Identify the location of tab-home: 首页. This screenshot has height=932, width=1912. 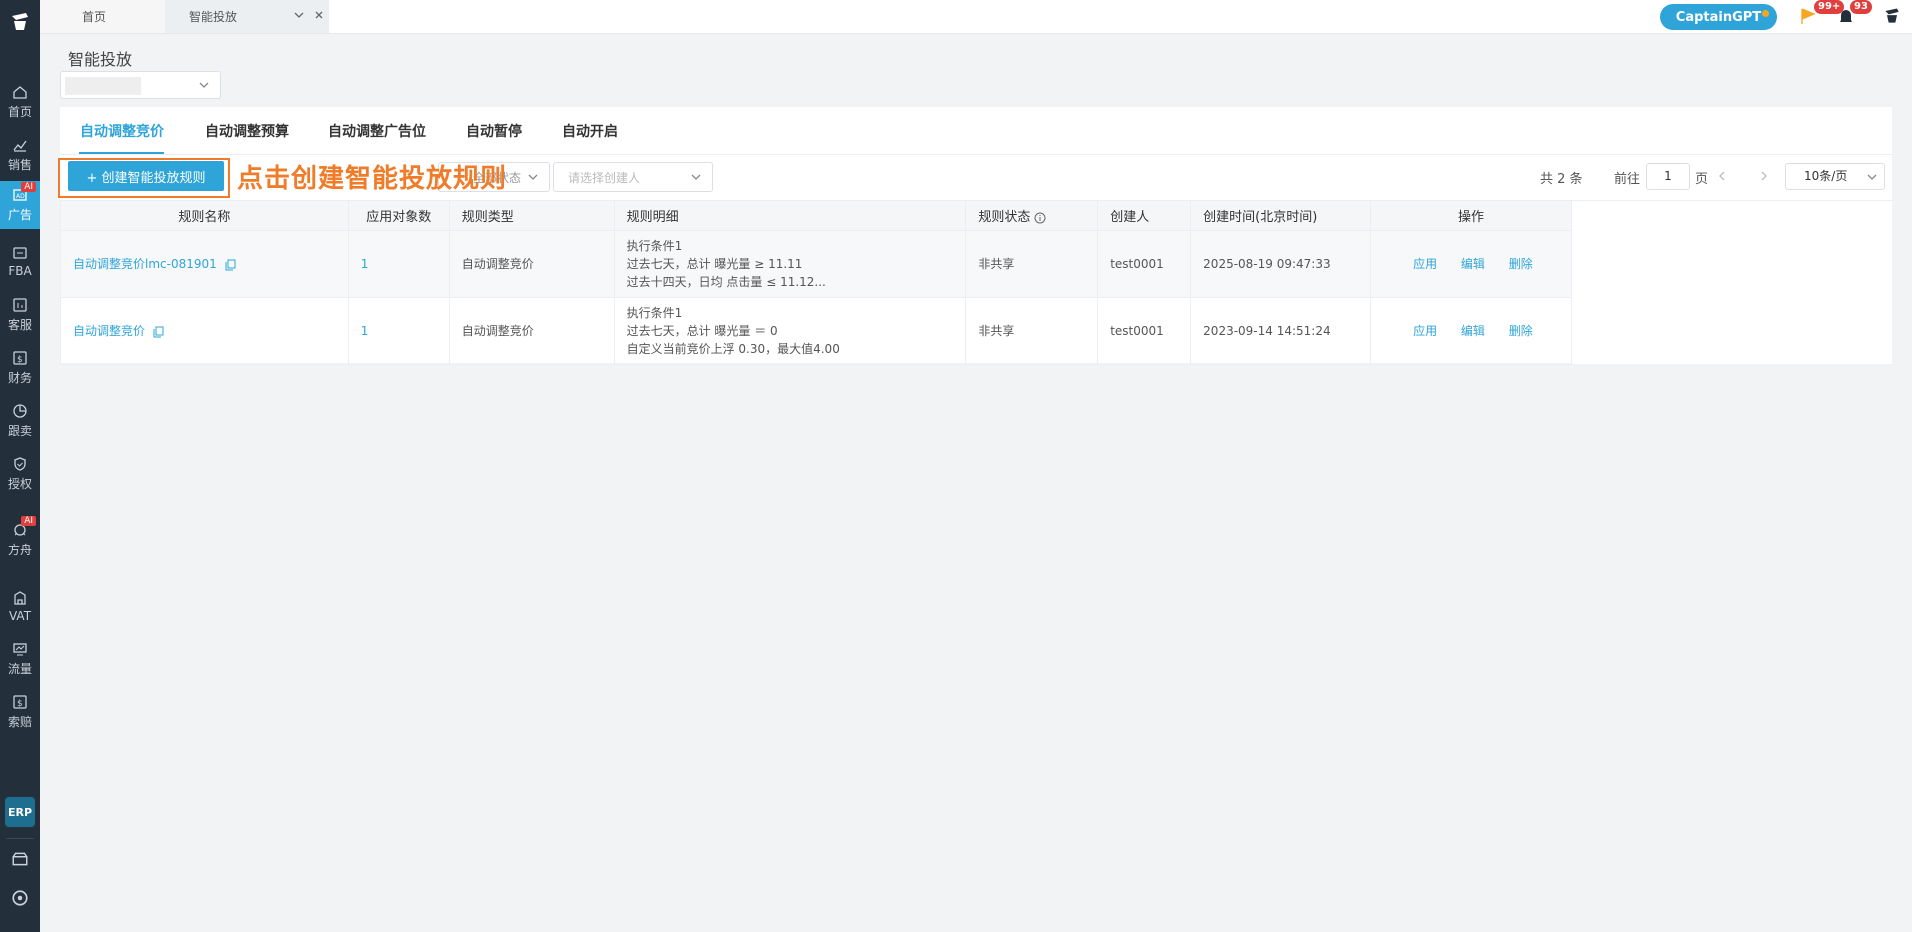
(102, 16).